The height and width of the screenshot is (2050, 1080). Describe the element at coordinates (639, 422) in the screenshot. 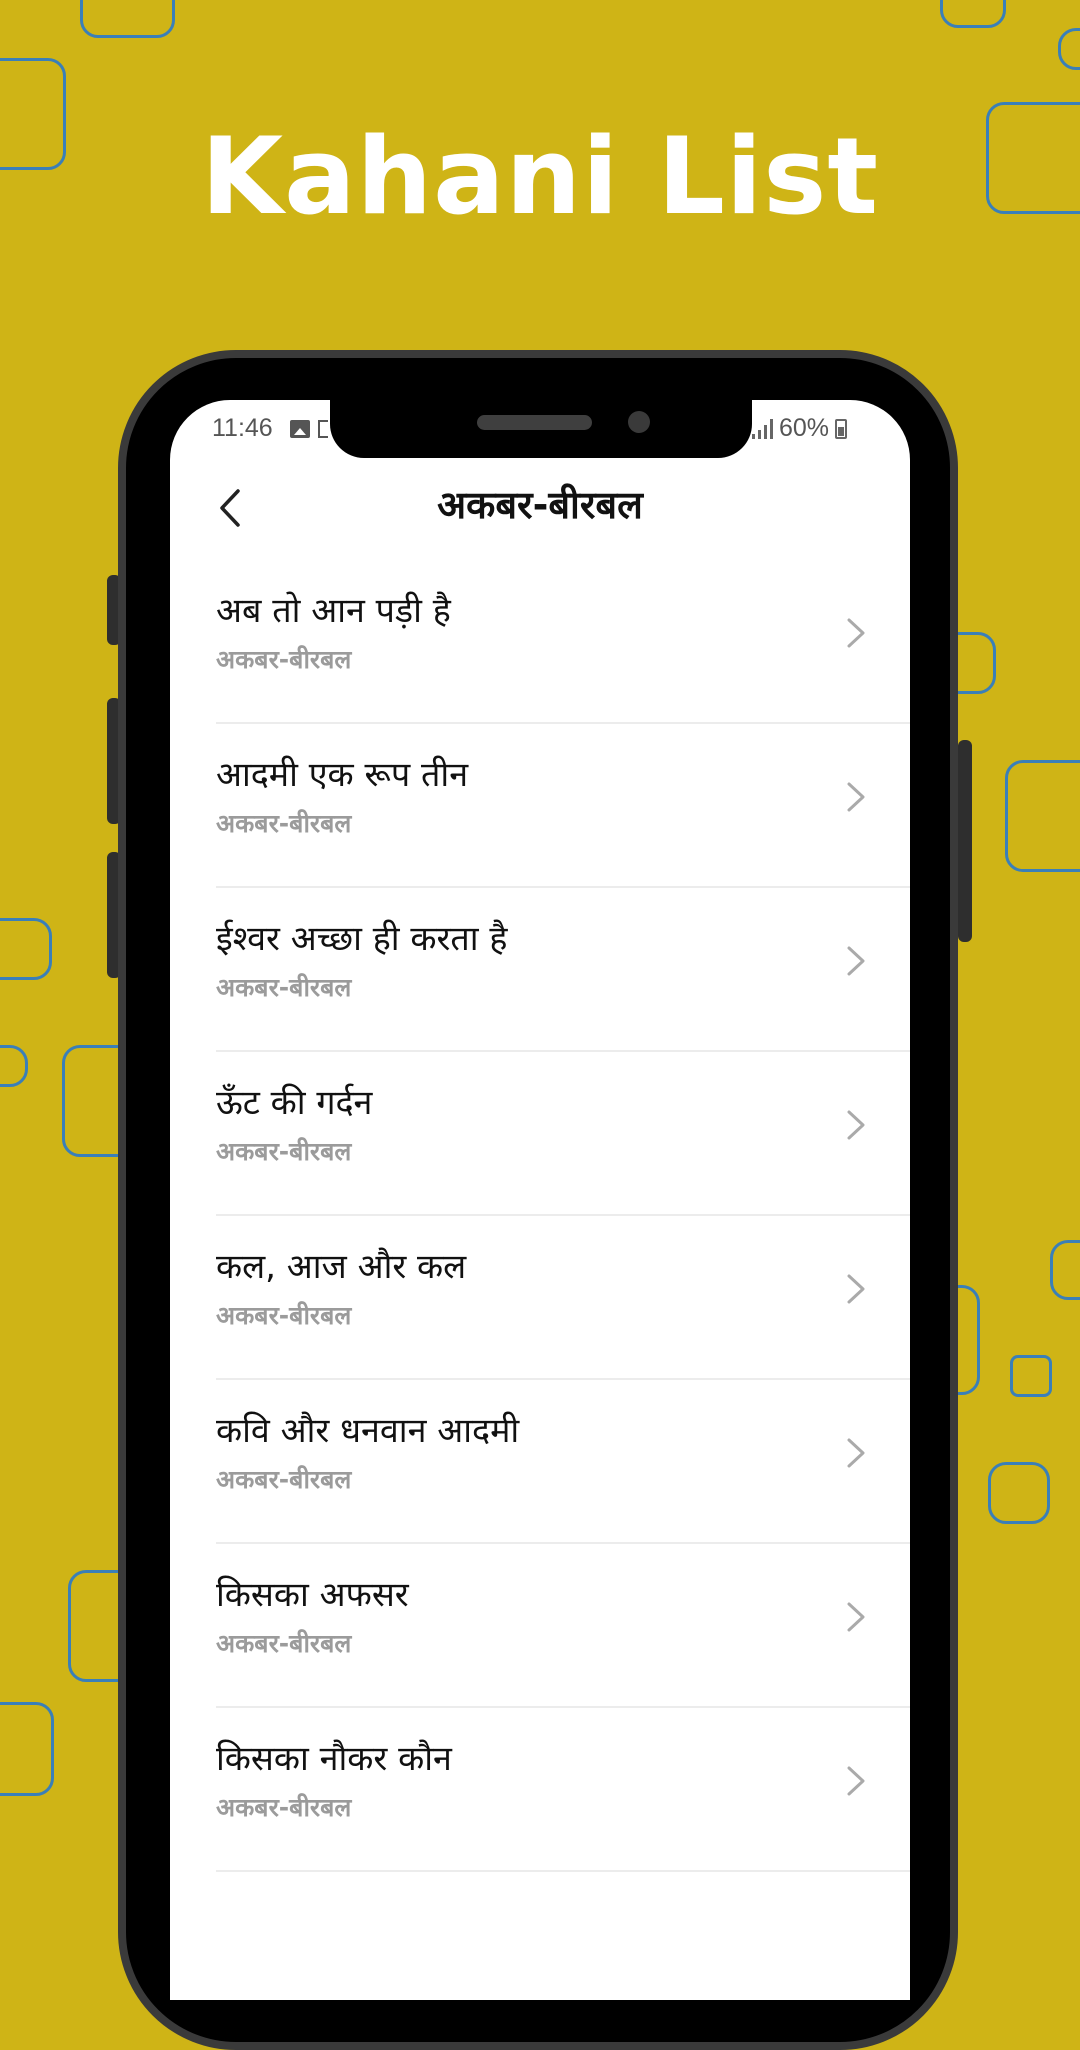

I see `phone-camera` at that location.